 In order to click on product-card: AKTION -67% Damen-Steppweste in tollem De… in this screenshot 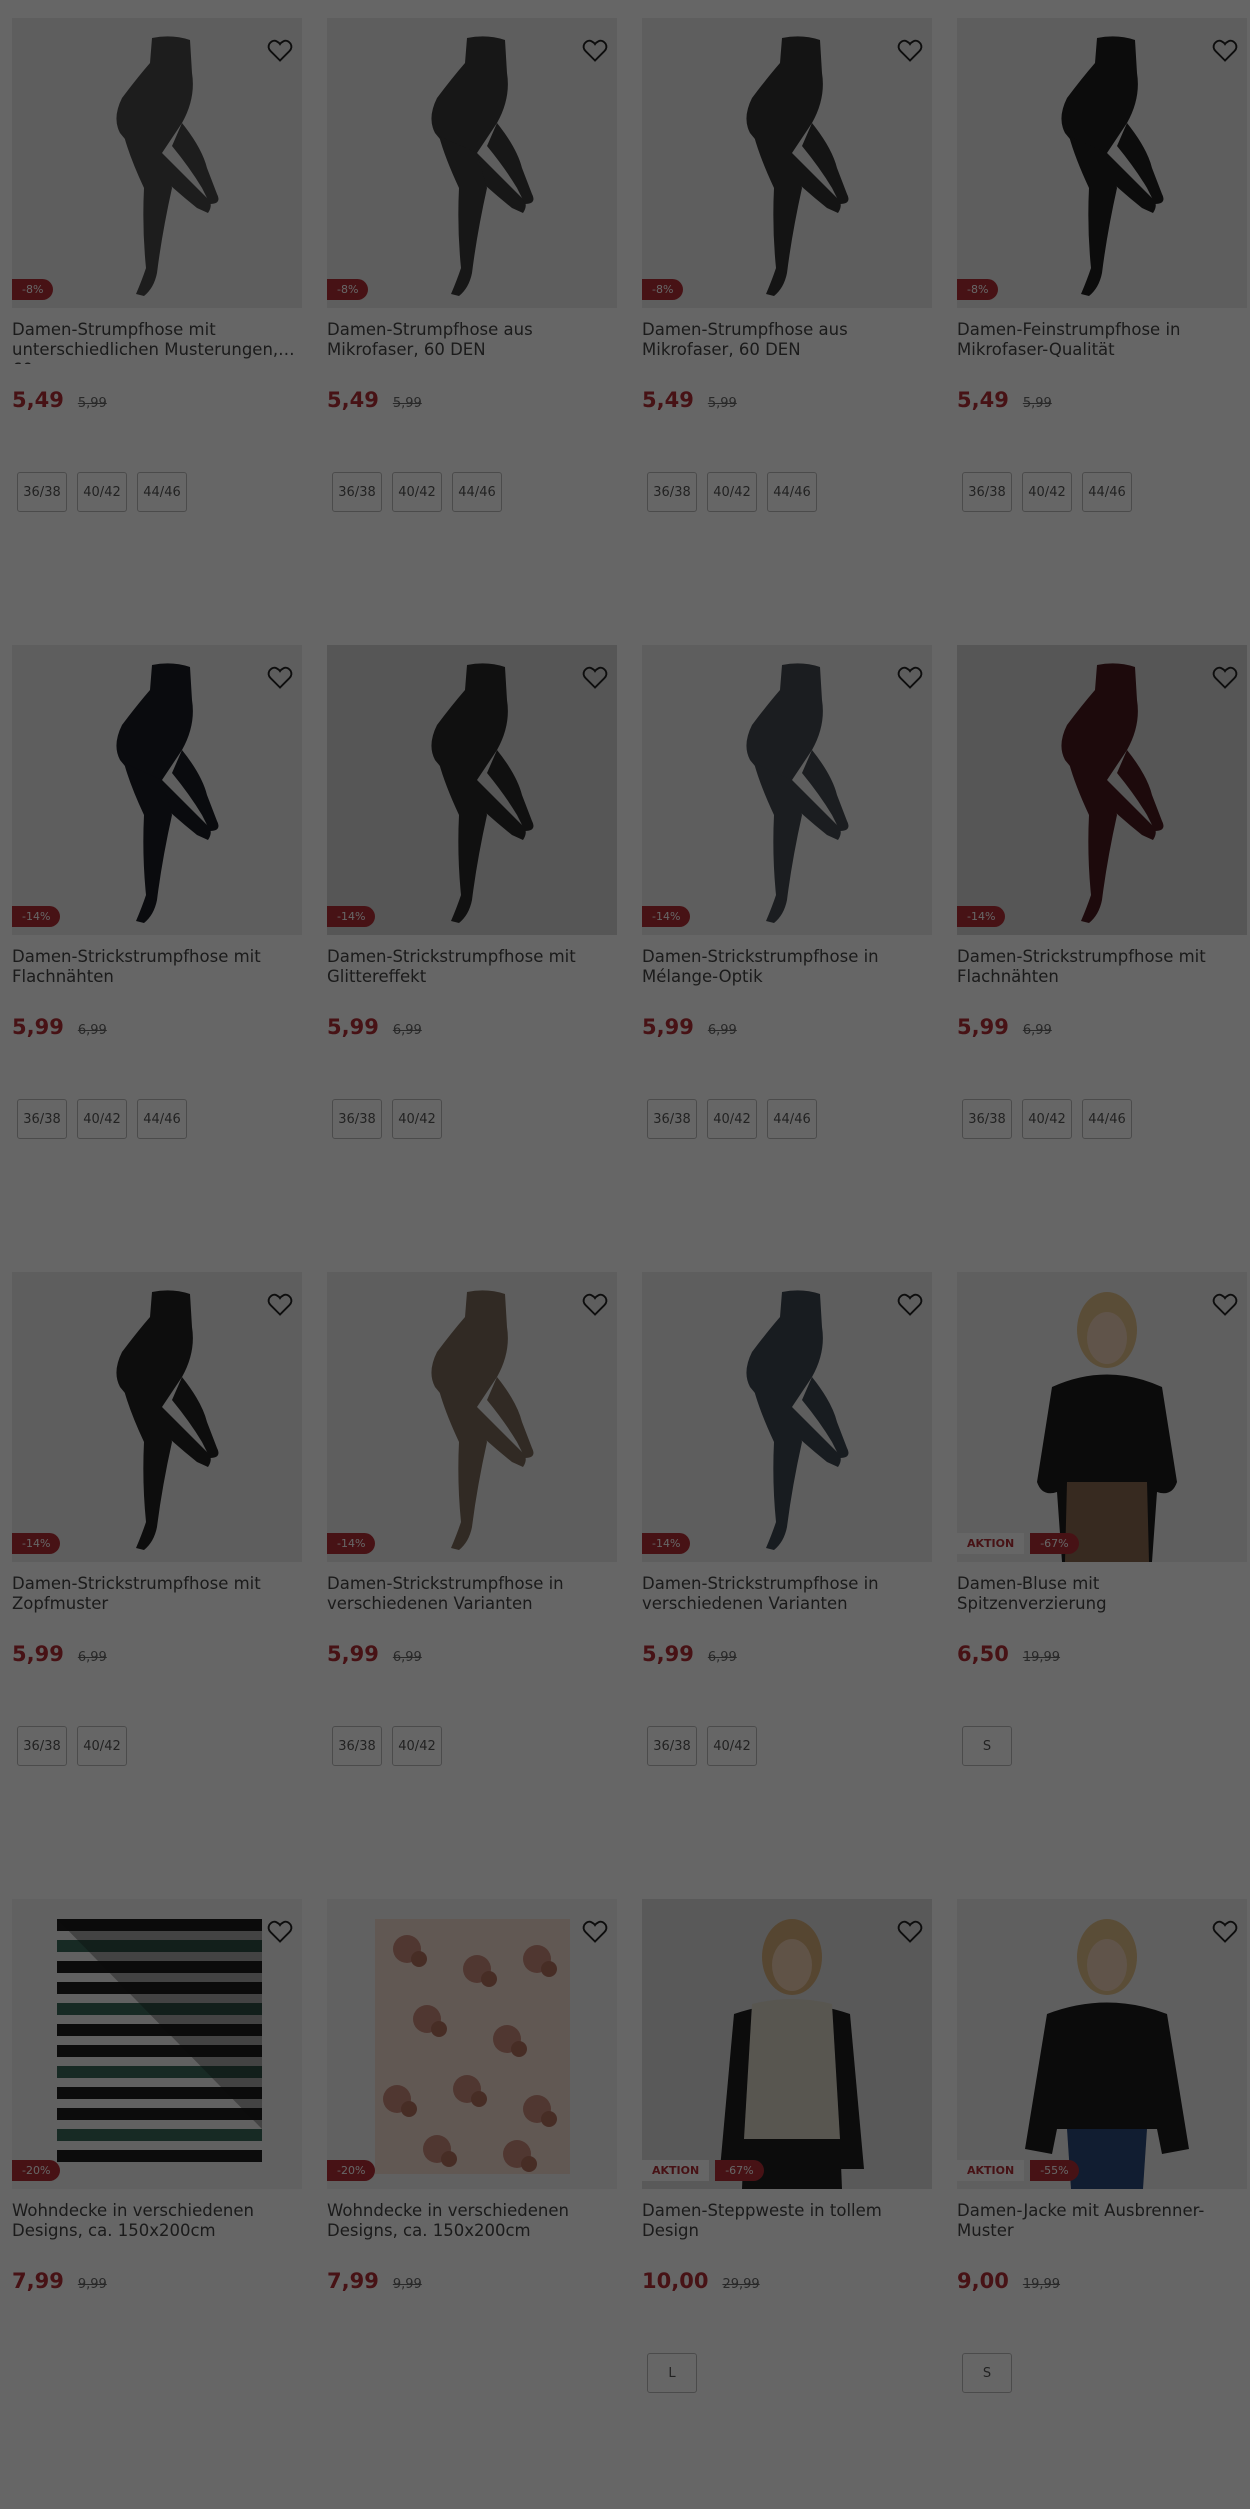, I will do `click(787, 2204)`.